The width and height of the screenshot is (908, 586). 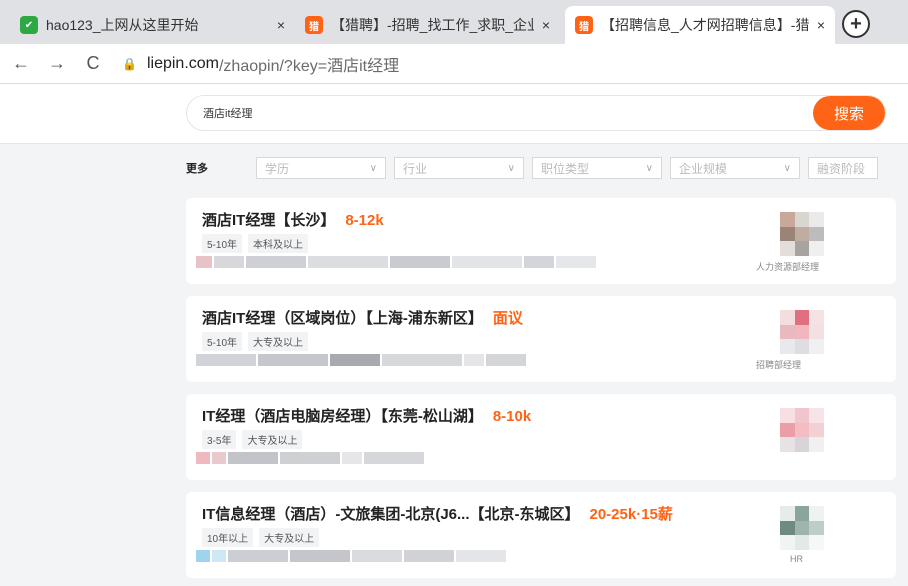 I want to click on recruiter-title: HR, so click(x=796, y=559).